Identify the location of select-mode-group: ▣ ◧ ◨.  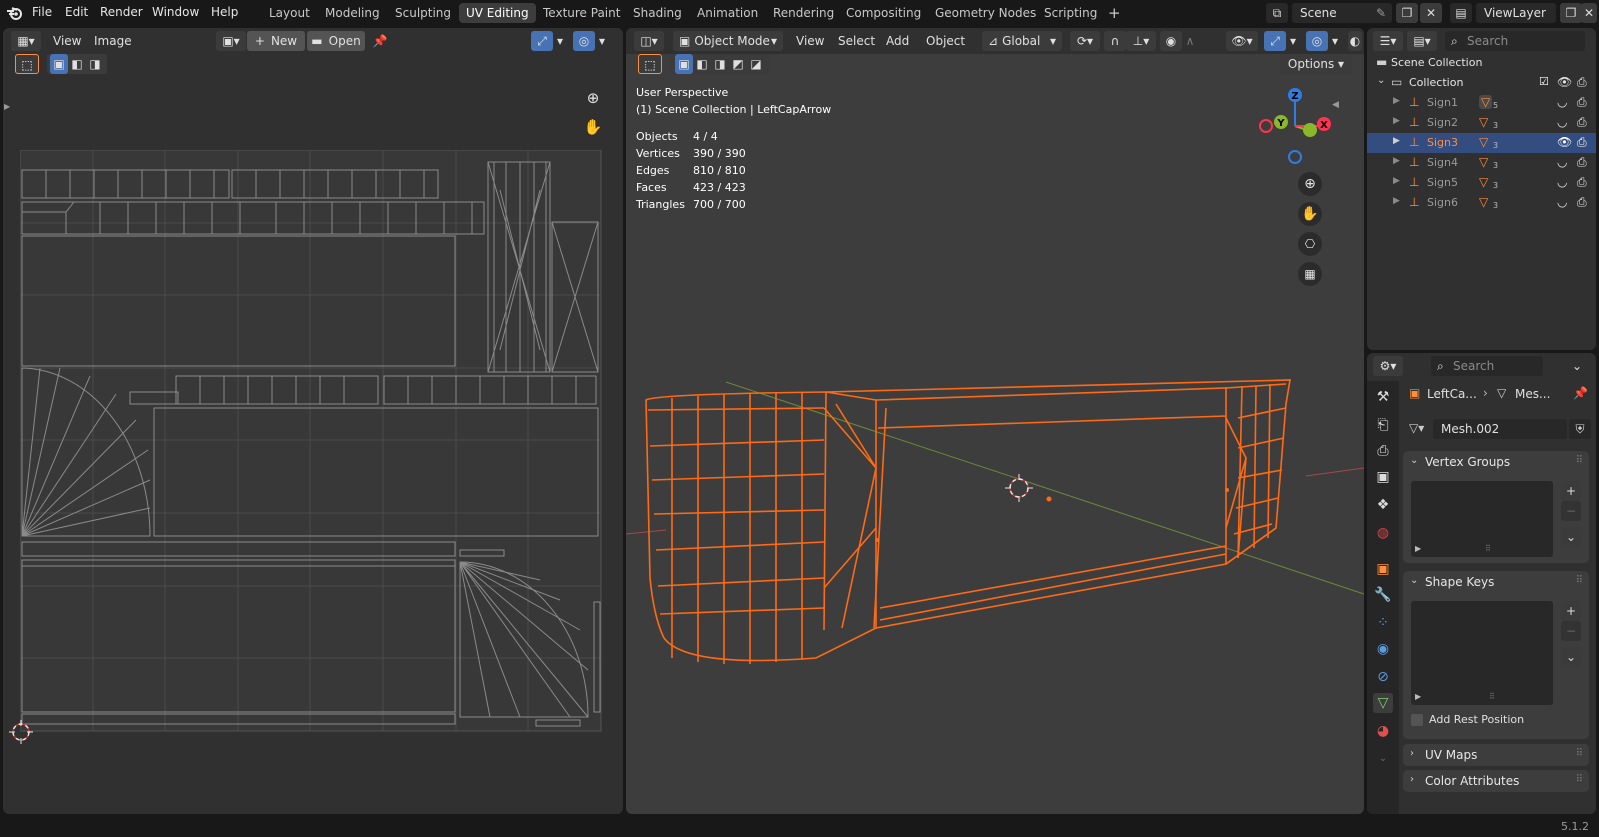
(77, 64).